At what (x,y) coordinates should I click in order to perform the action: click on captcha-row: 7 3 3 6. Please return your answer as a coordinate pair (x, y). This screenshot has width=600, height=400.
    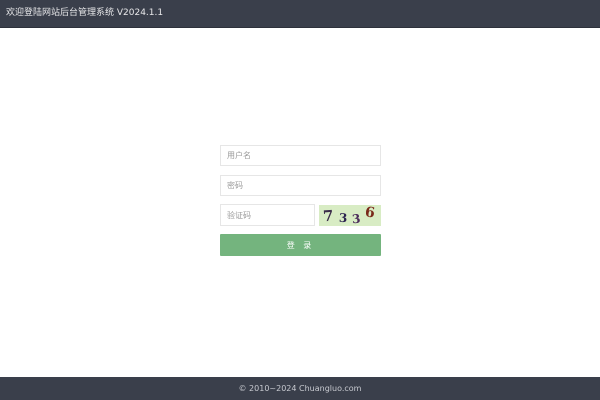
    Looking at the image, I should click on (300, 215).